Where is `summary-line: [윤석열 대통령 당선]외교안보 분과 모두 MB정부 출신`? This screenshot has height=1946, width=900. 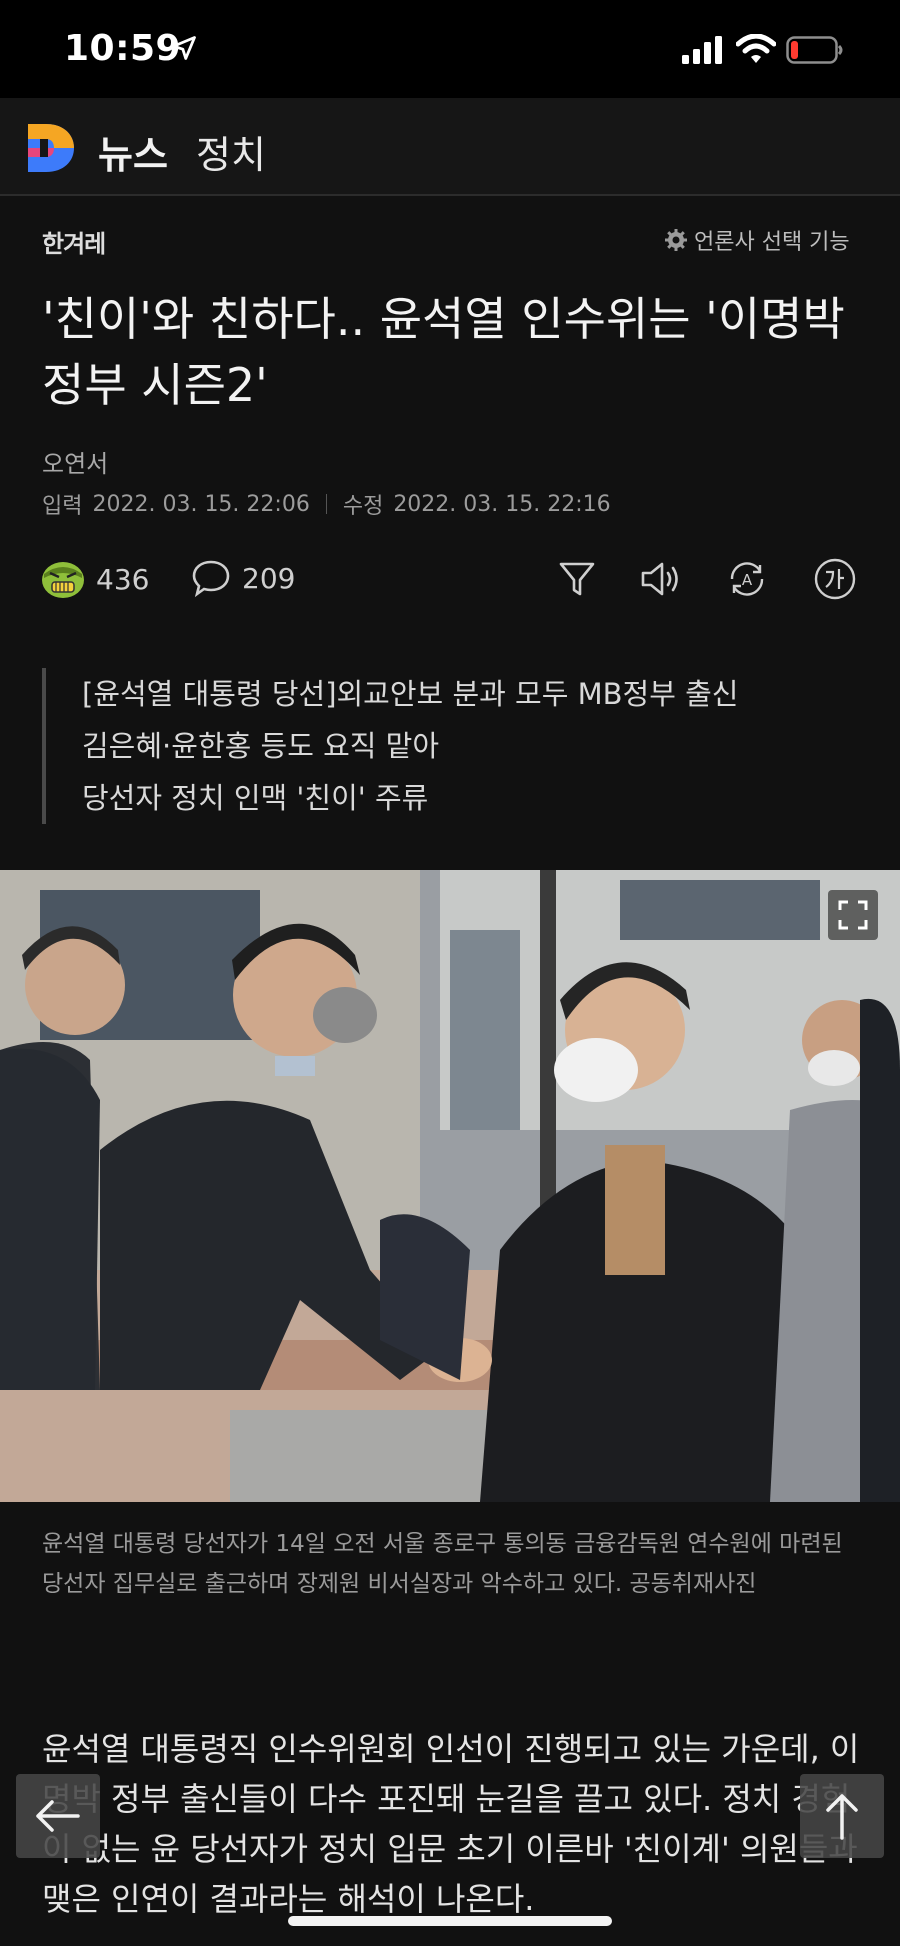
summary-line: [윤석열 대통령 당선]외교안보 분과 모두 MB정부 출신 is located at coordinates (410, 694).